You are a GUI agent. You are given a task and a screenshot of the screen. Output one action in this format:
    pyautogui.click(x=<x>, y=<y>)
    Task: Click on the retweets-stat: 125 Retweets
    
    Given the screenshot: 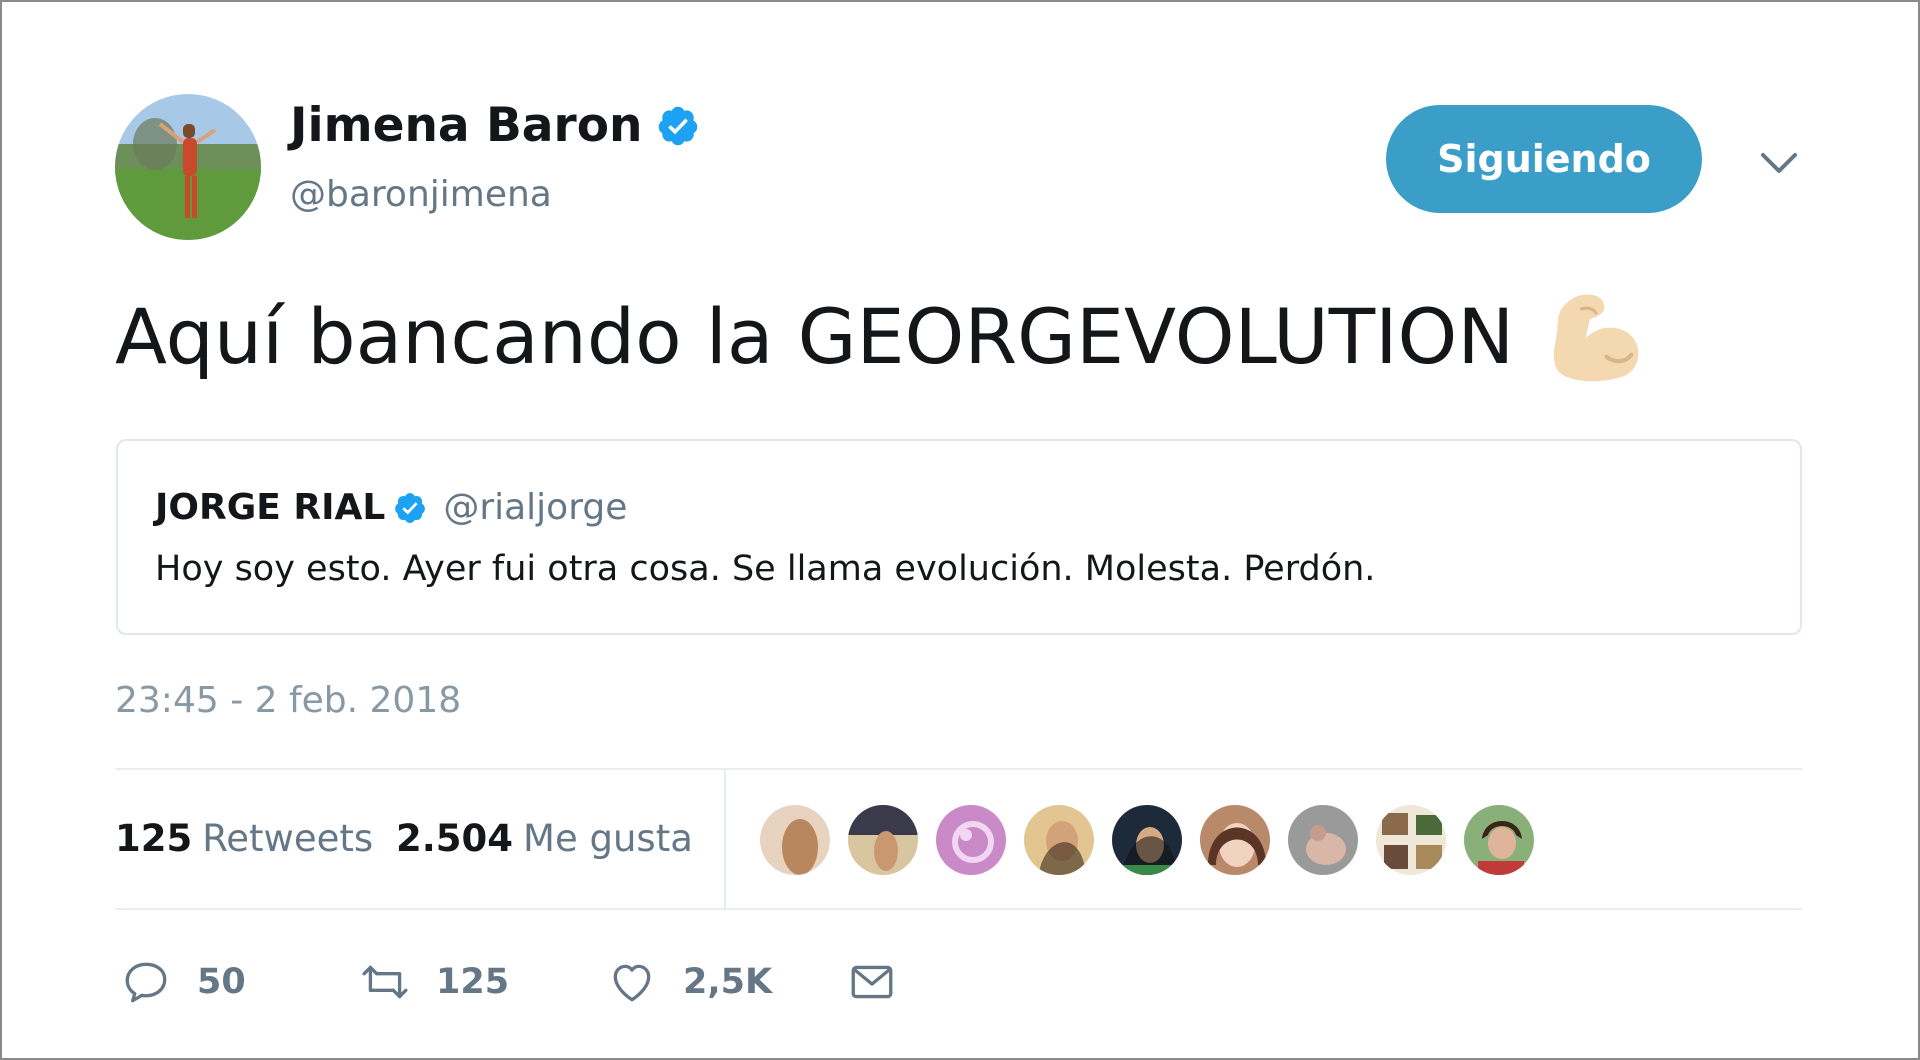 What is the action you would take?
    pyautogui.click(x=244, y=838)
    